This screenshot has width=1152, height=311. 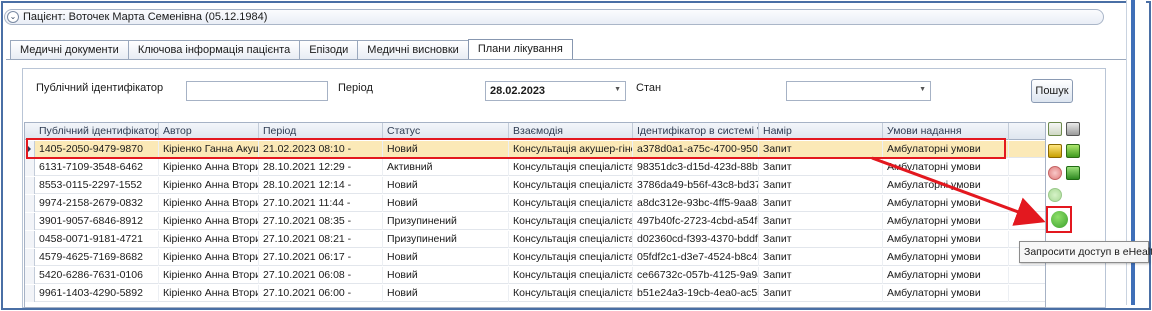 What do you see at coordinates (321, 239) in the screenshot?
I see `cell-period: 27.10.2021 08:21 -` at bounding box center [321, 239].